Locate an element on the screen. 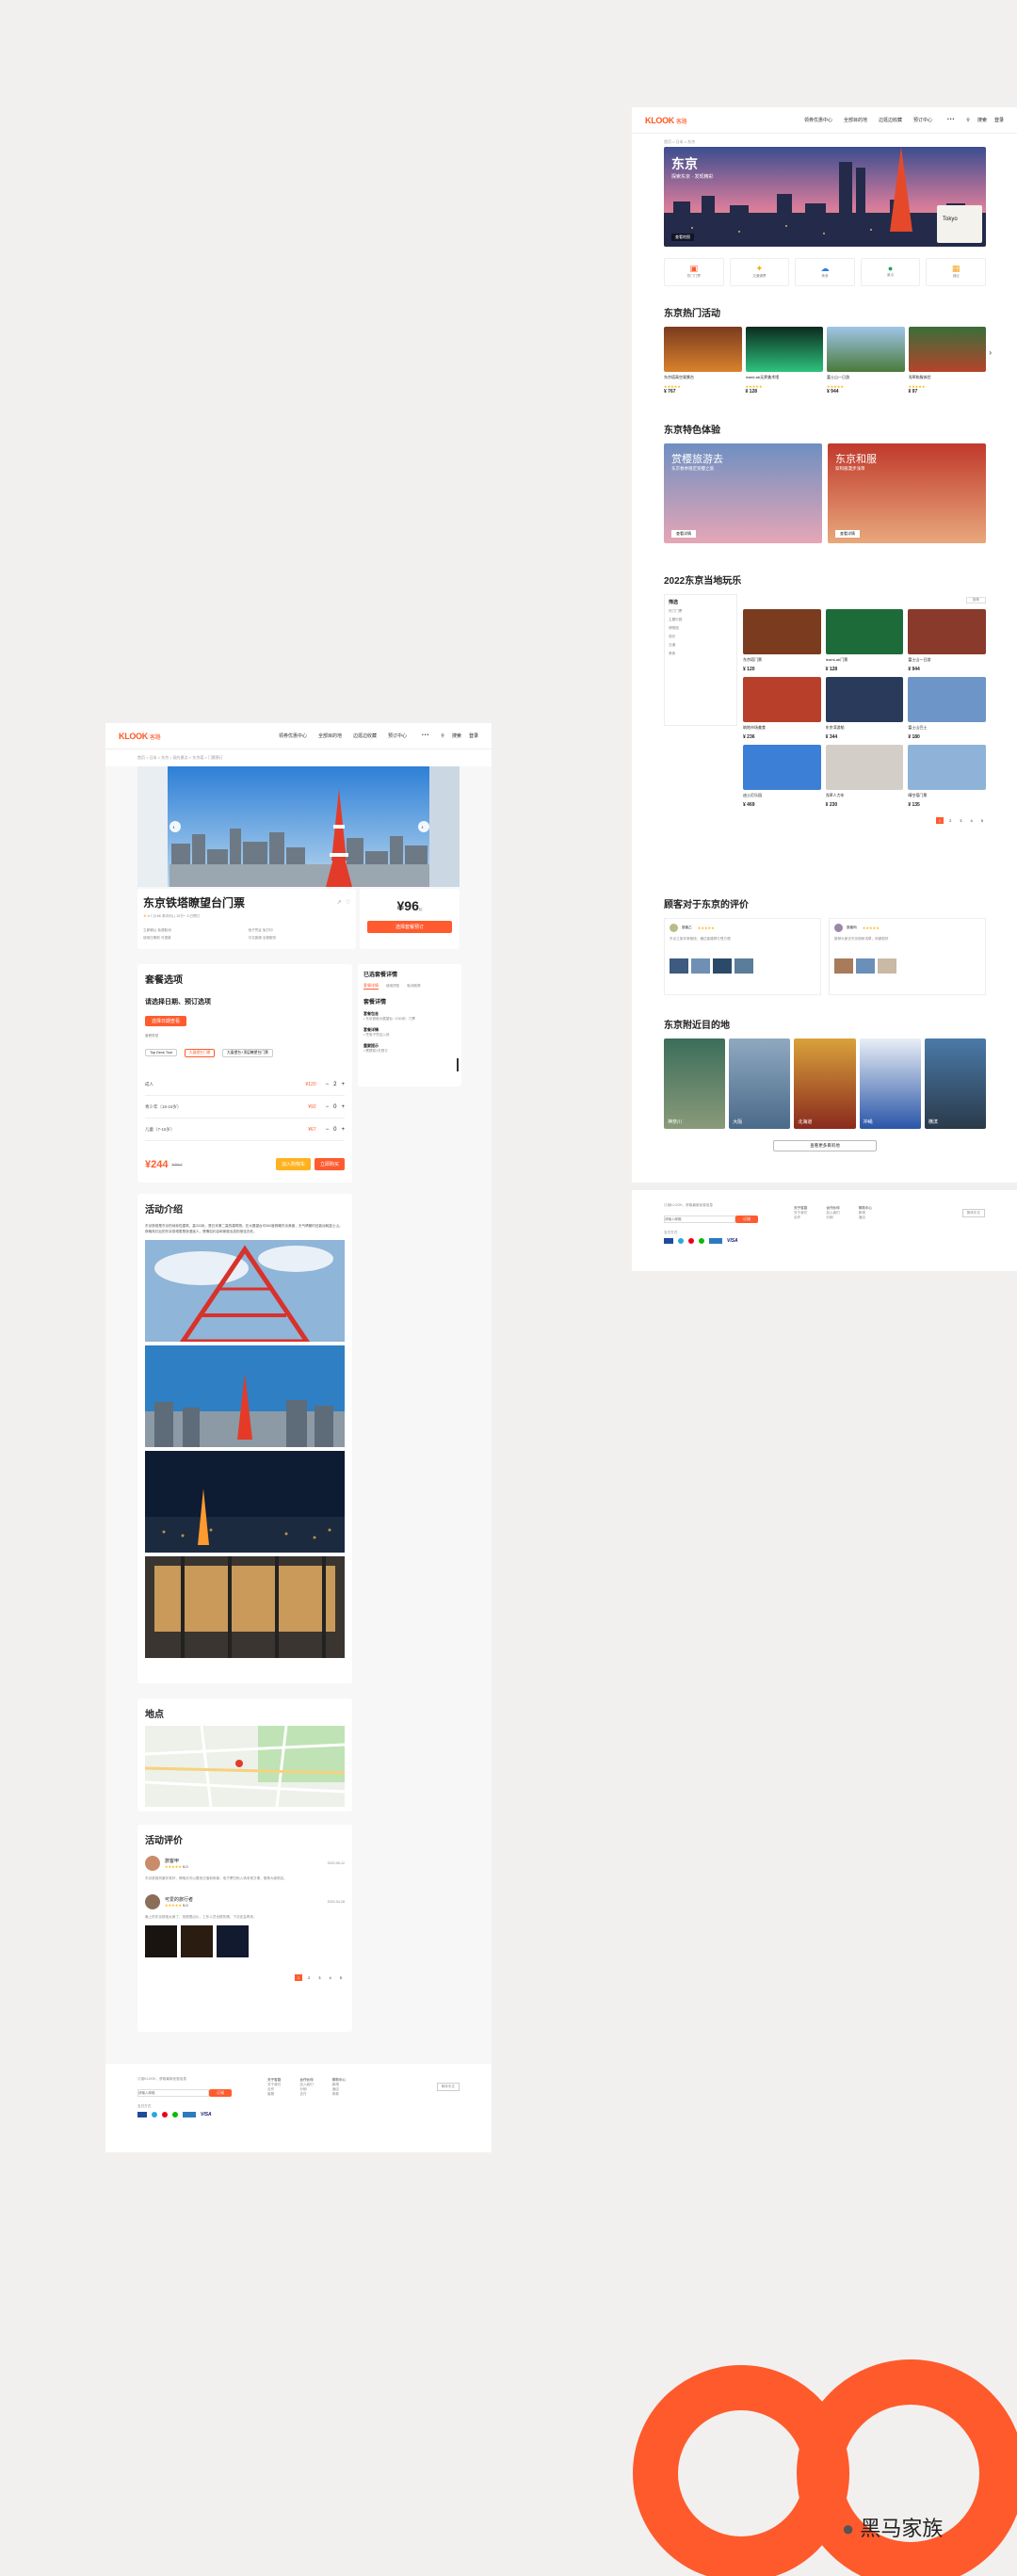  experience-card: 赏樱旅游去 东京春季限定赏樱之旅 查看详情 is located at coordinates (743, 493).